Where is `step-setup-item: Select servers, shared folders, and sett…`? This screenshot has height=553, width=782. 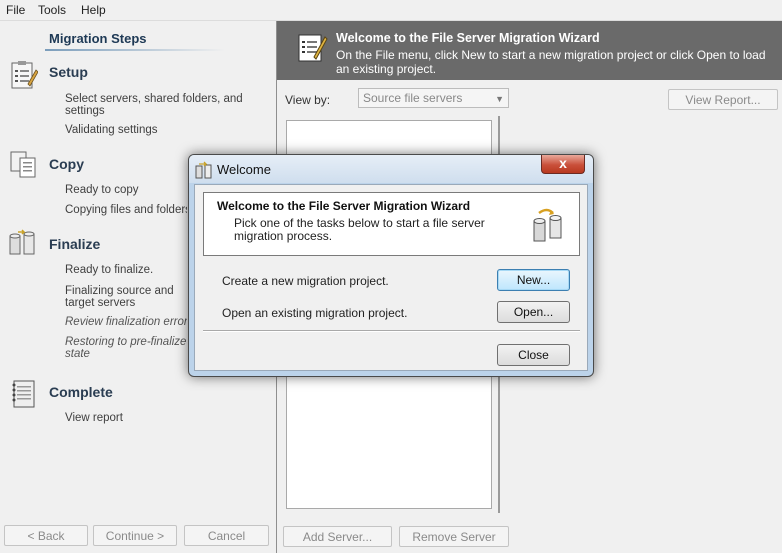
step-setup-item: Select servers, shared folders, and sett… is located at coordinates (154, 105).